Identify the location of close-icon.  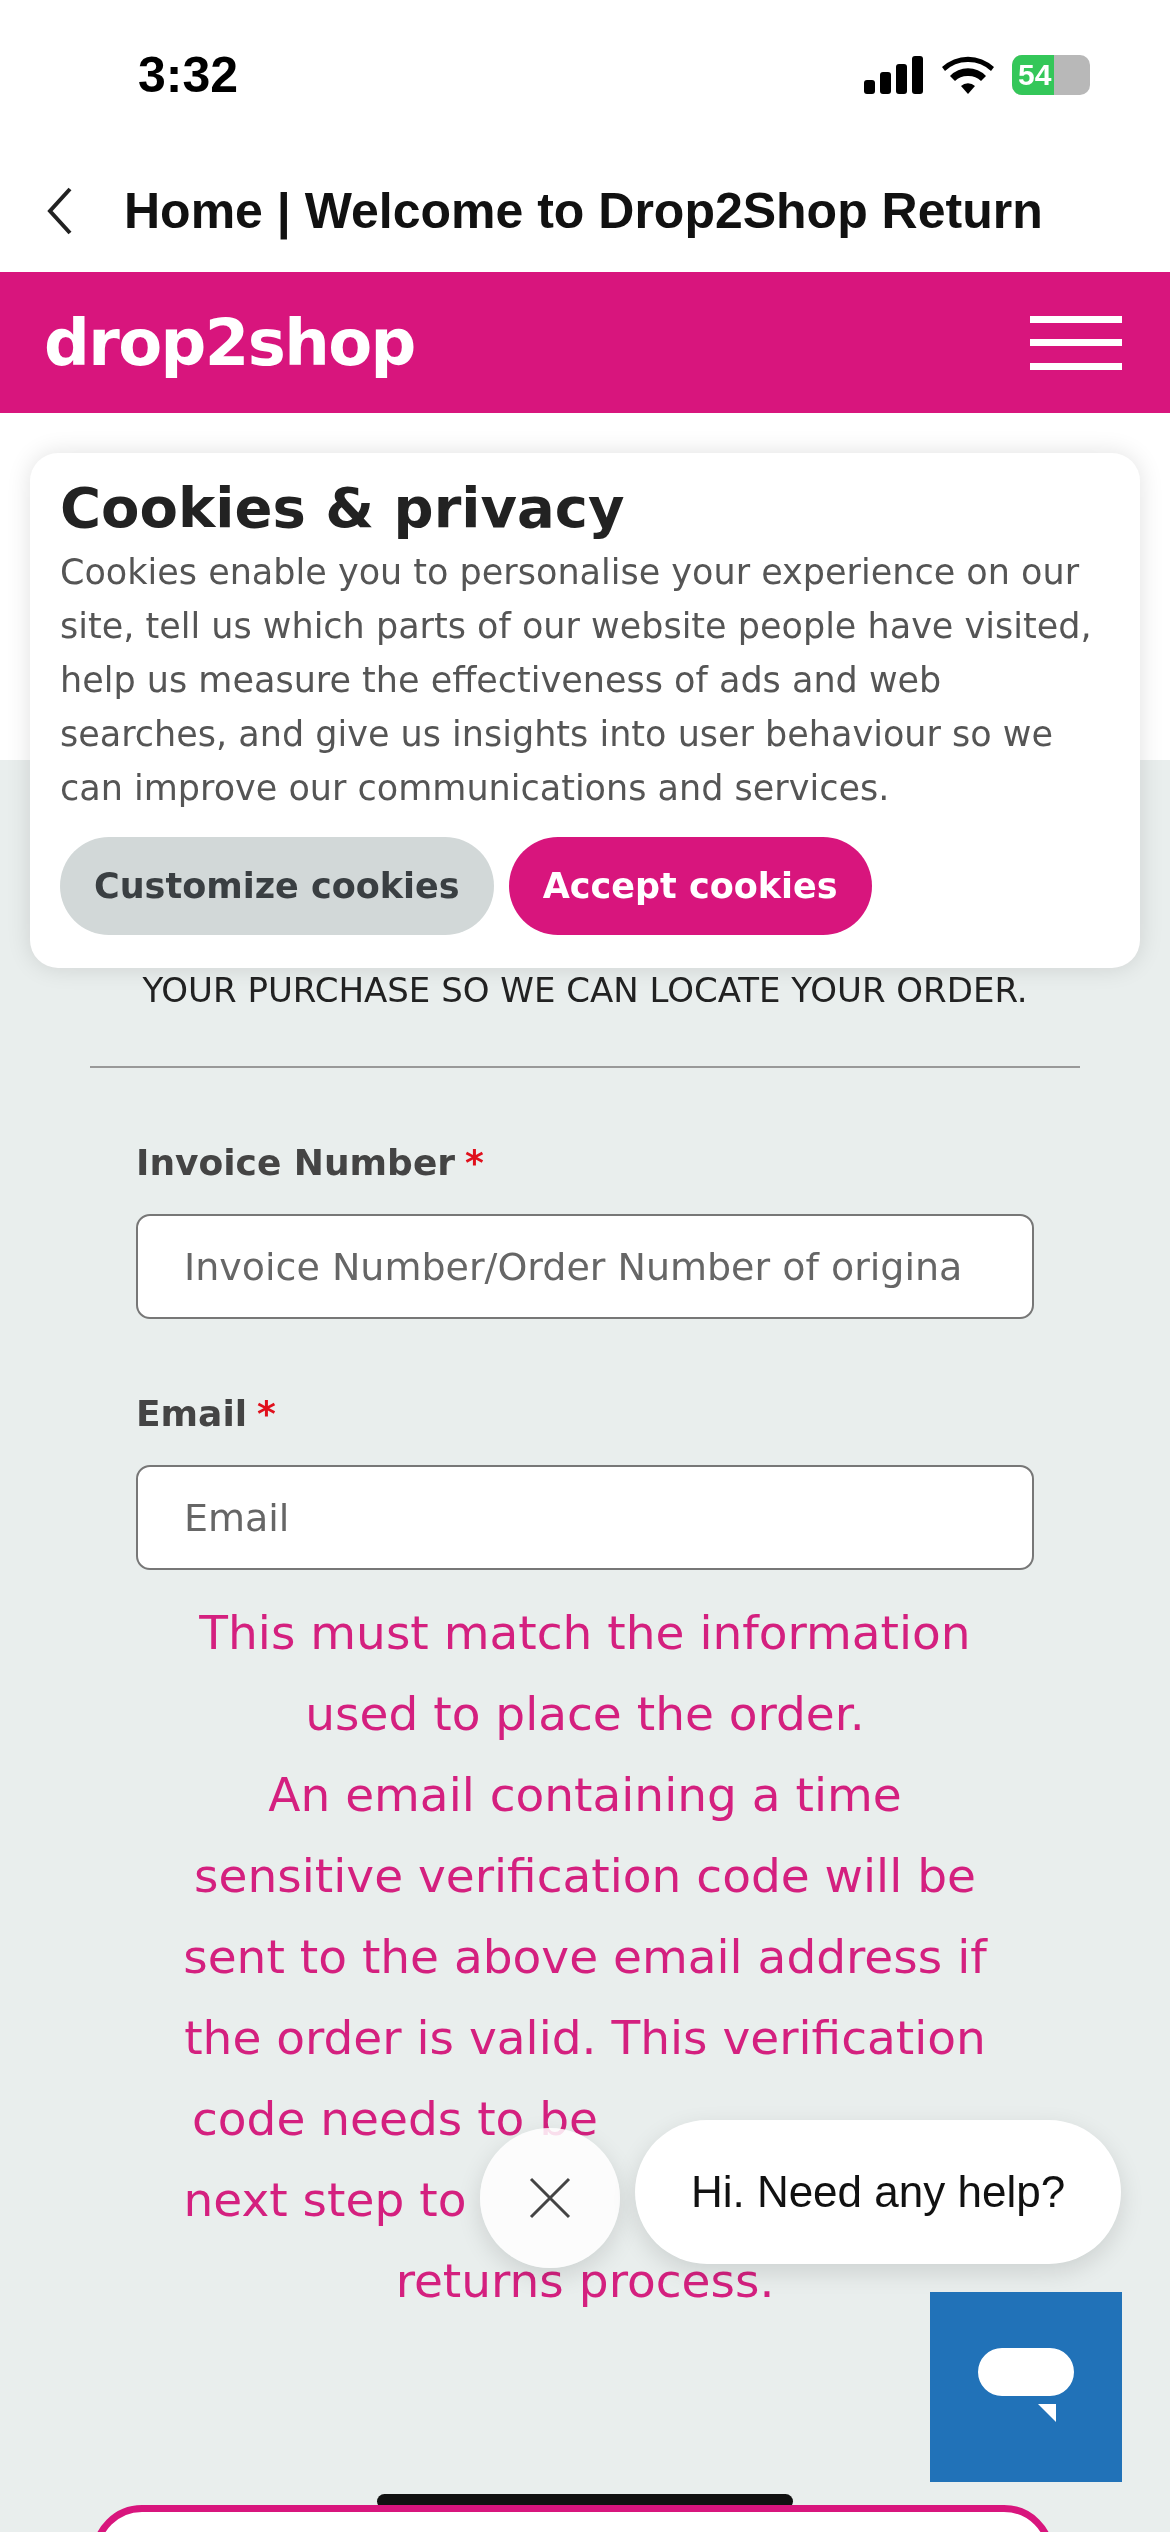
(550, 2198).